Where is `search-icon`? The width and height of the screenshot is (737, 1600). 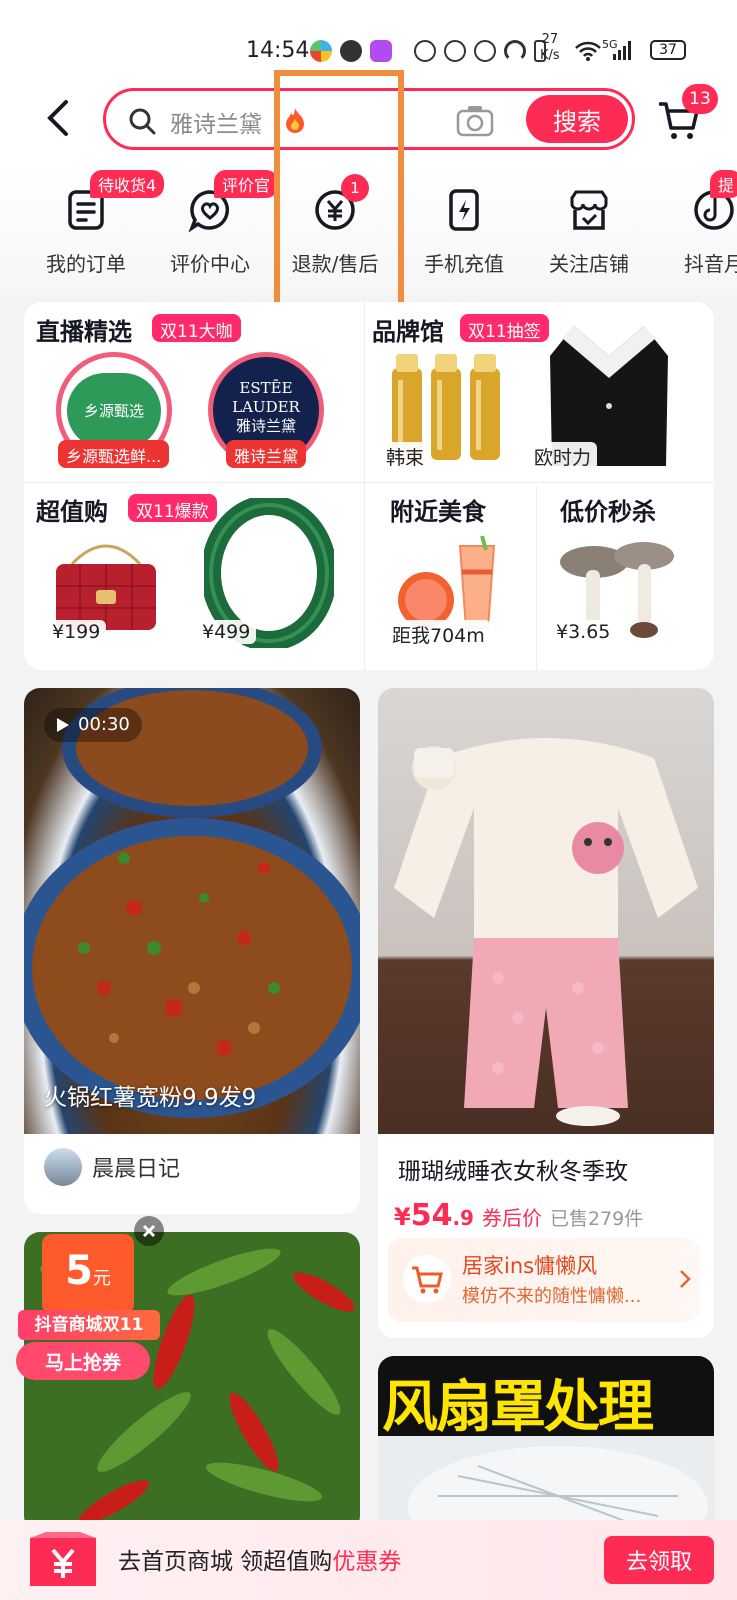
search-icon is located at coordinates (142, 121).